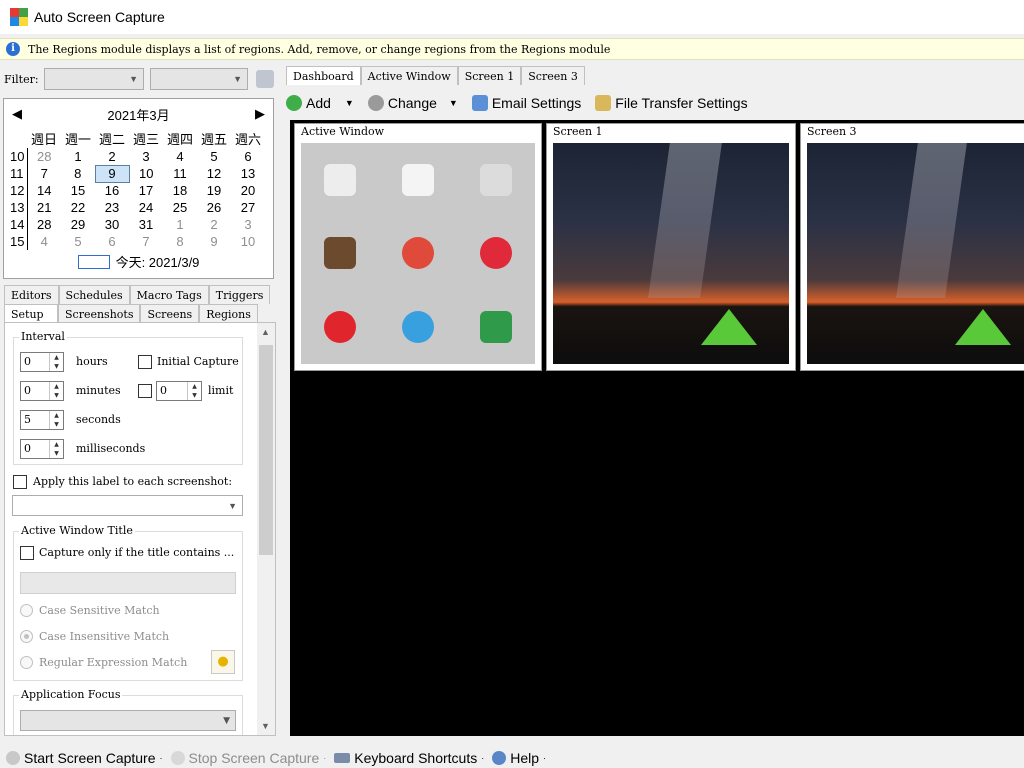 This screenshot has height=768, width=1024. I want to click on calendar-day: 21, so click(44, 207).